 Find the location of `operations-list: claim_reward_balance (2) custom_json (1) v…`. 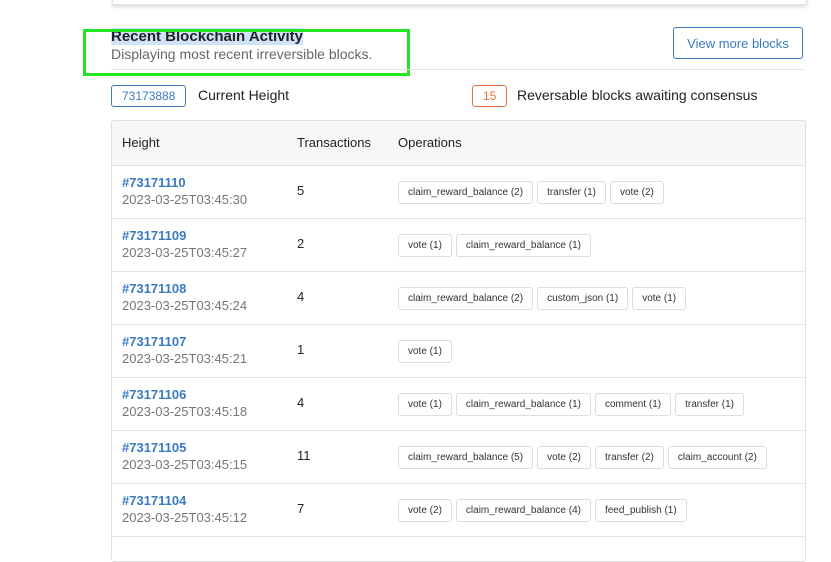

operations-list: claim_reward_balance (2) custom_json (1) v… is located at coordinates (542, 298).